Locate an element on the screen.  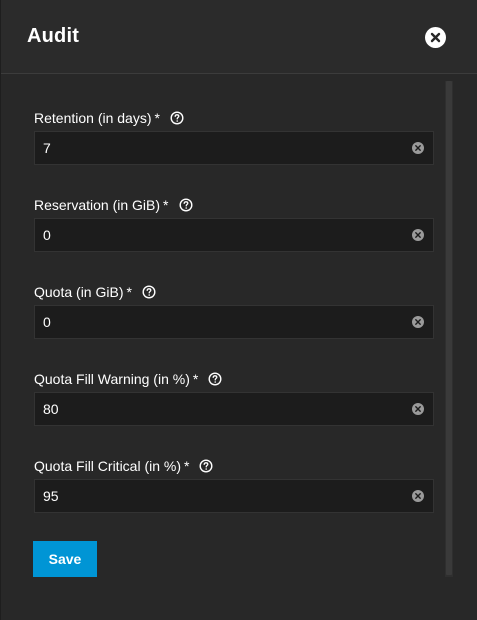
quota-fill-warning-input is located at coordinates (215, 409).